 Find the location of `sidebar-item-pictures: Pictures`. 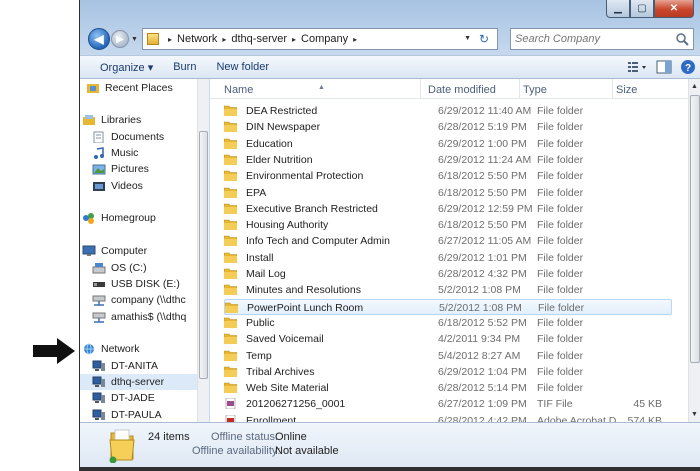

sidebar-item-pictures: Pictures is located at coordinates (138, 169).